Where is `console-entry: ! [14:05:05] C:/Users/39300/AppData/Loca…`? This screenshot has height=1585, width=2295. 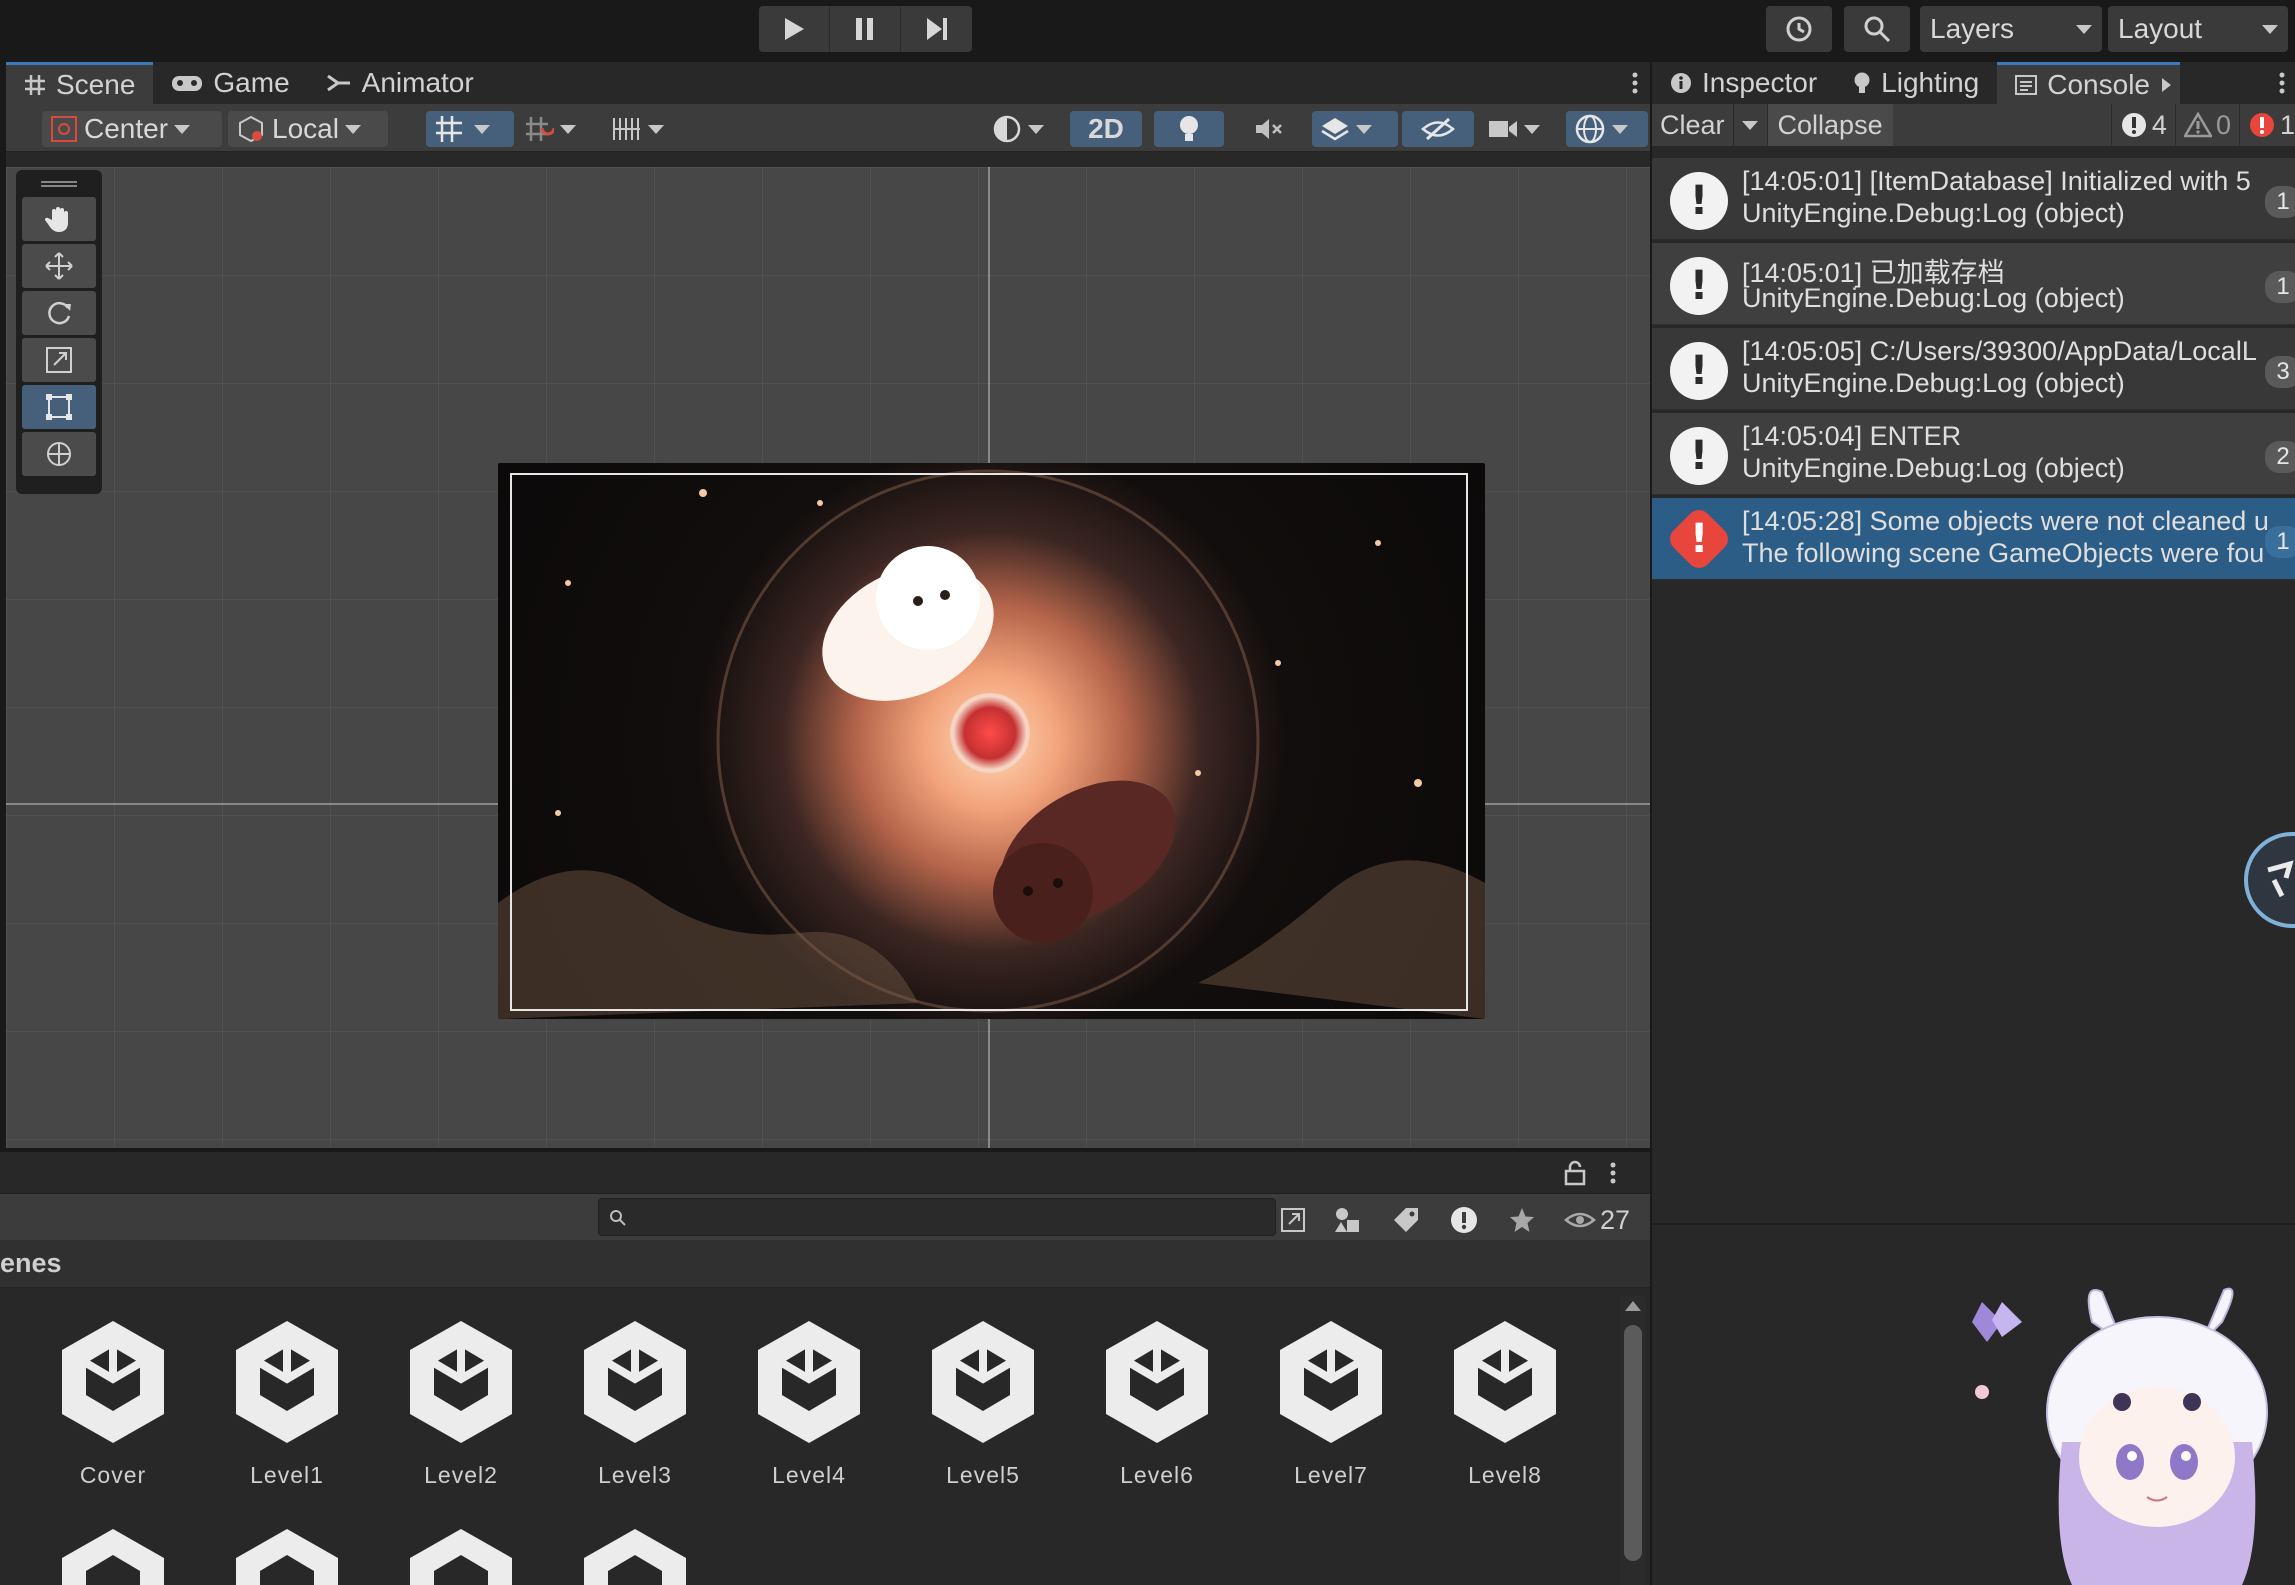
console-entry: ! [14:05:05] C:/Users/39300/AppData/Loca… is located at coordinates (1973, 369).